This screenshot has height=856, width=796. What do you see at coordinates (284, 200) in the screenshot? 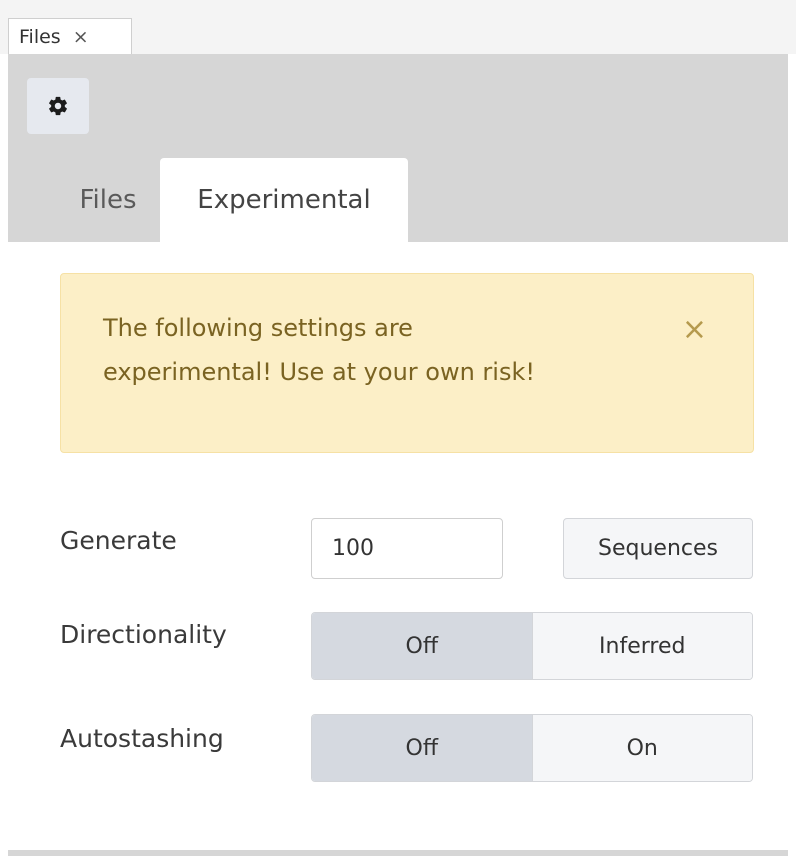
I see `tab-experimental: Experimental` at bounding box center [284, 200].